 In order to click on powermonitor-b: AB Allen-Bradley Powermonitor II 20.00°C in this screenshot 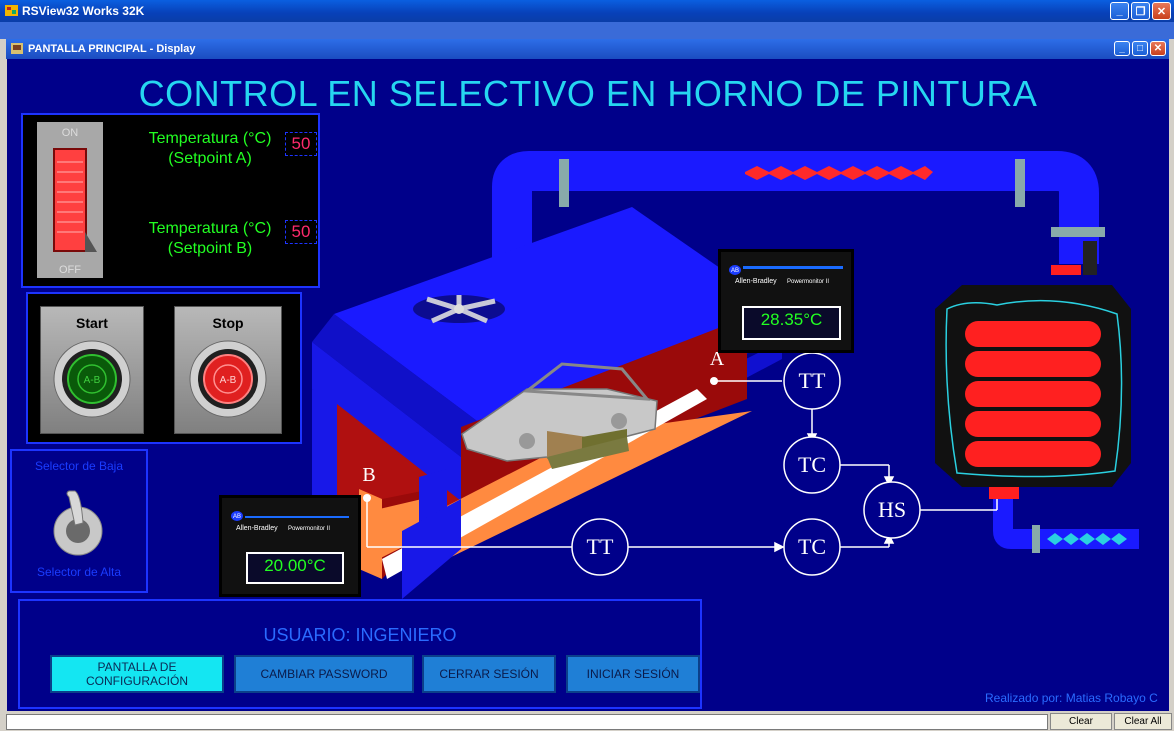, I will do `click(290, 546)`.